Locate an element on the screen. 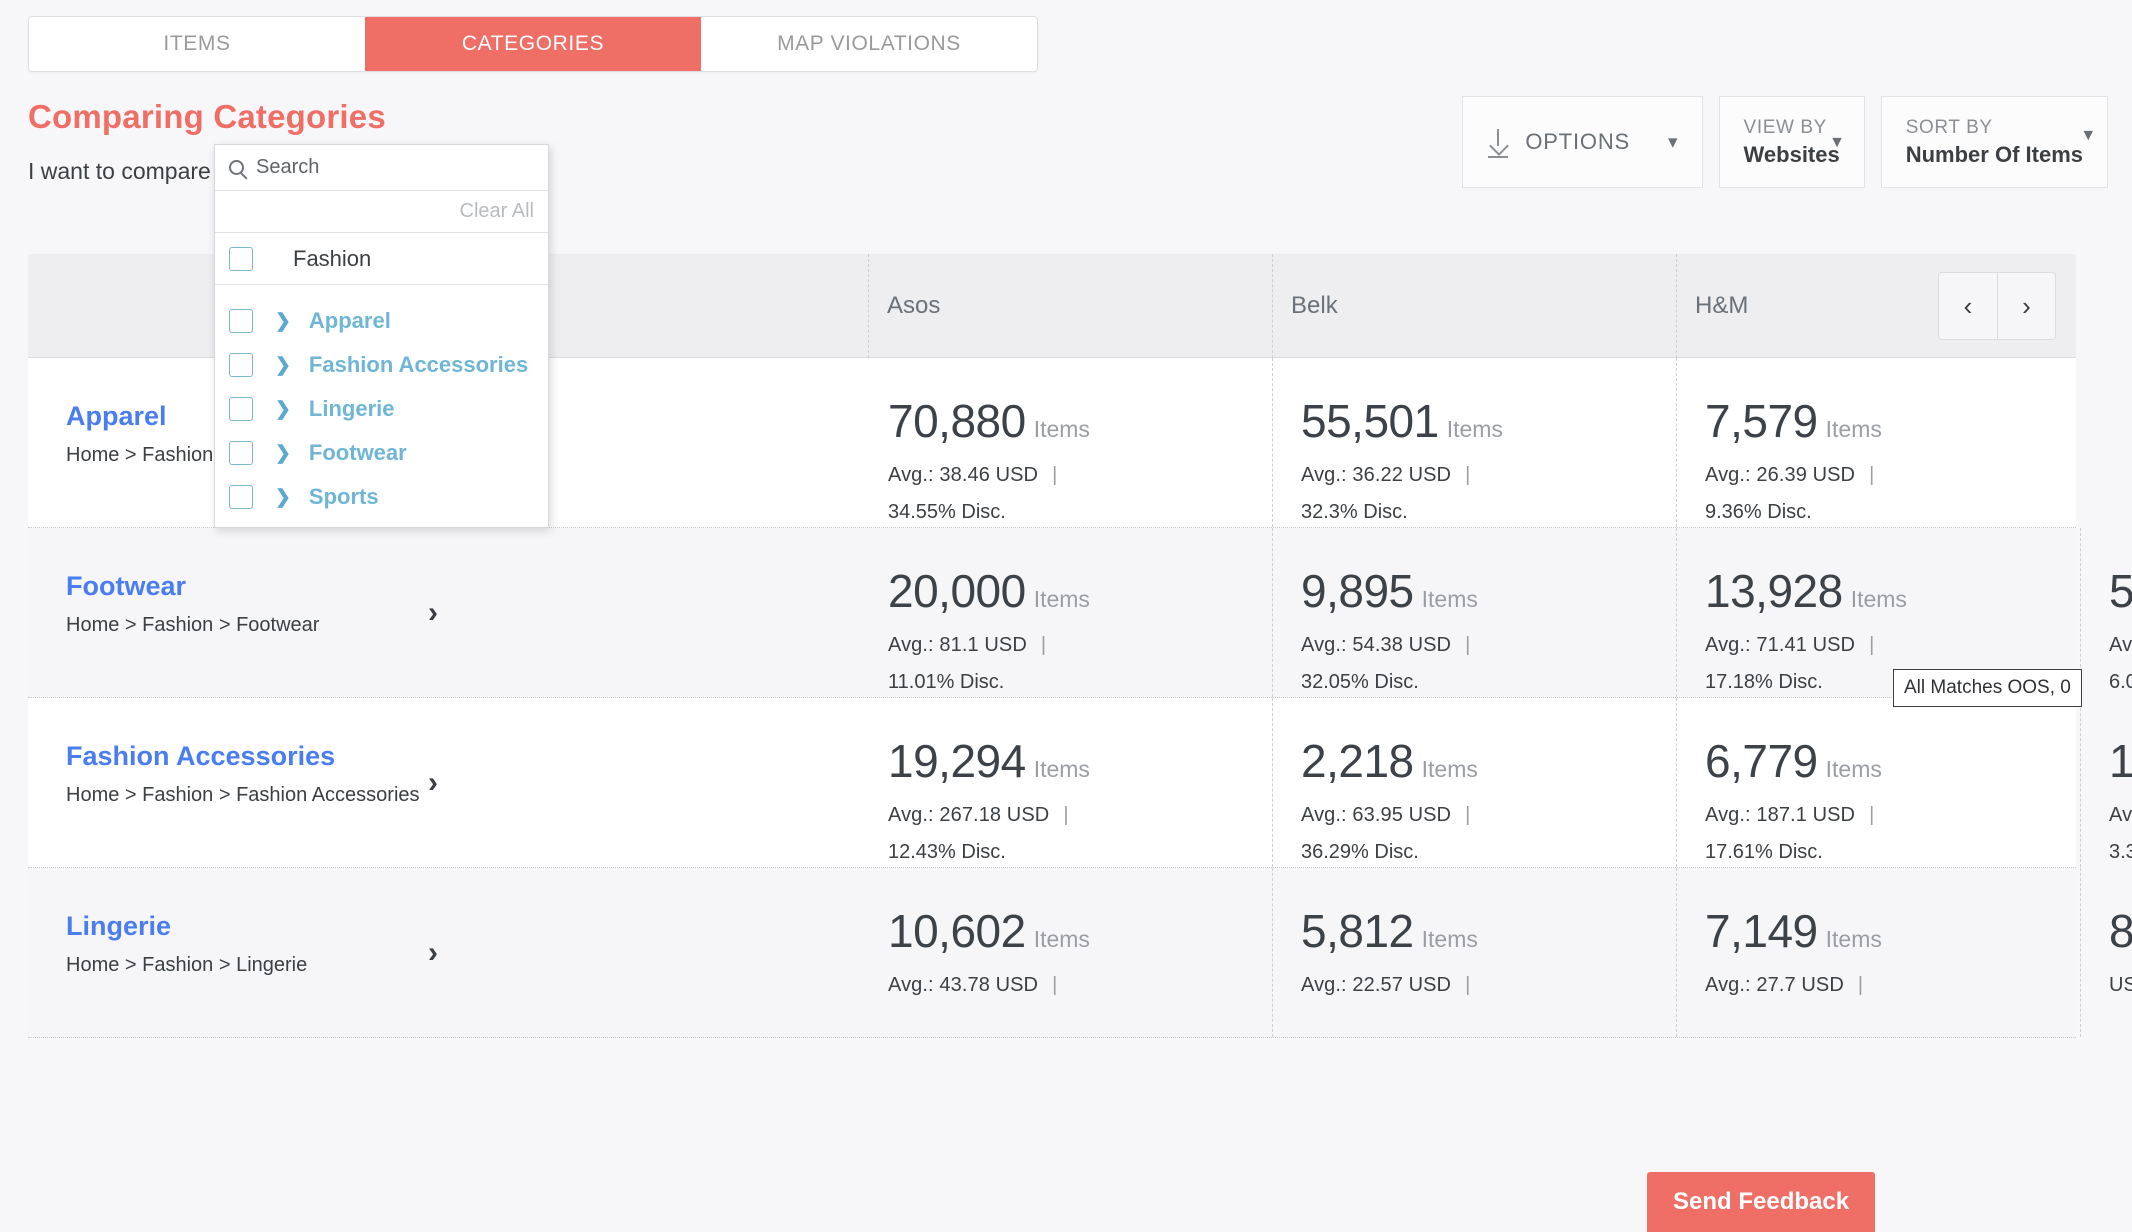 The width and height of the screenshot is (2132, 1232). category-name-link: Footwear is located at coordinates (467, 586).